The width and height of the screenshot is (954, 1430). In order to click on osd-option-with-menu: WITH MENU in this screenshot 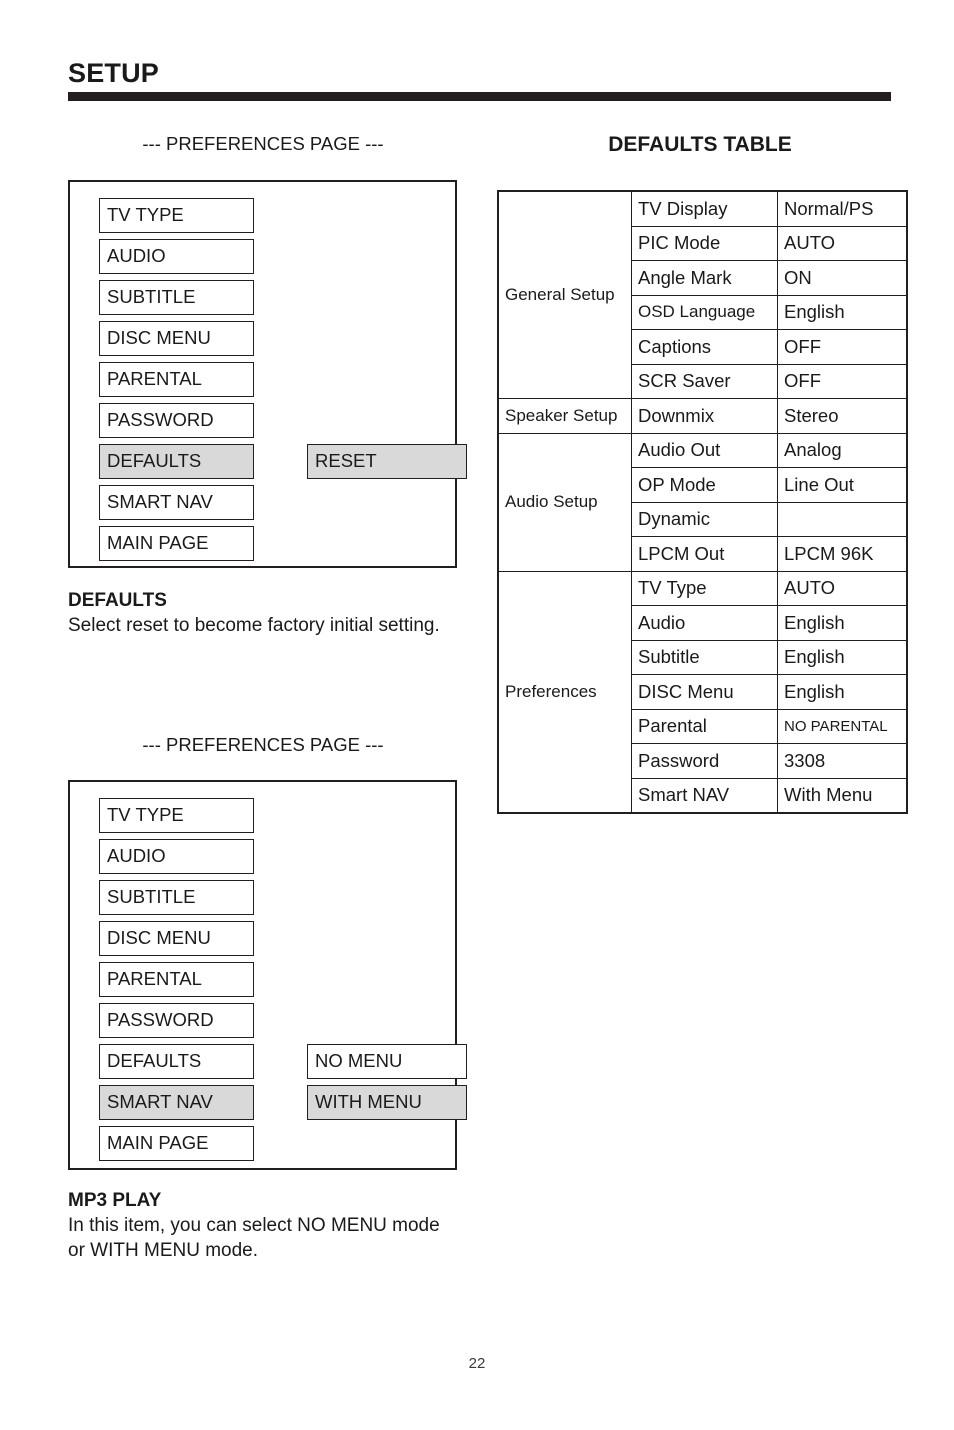, I will do `click(387, 1102)`.